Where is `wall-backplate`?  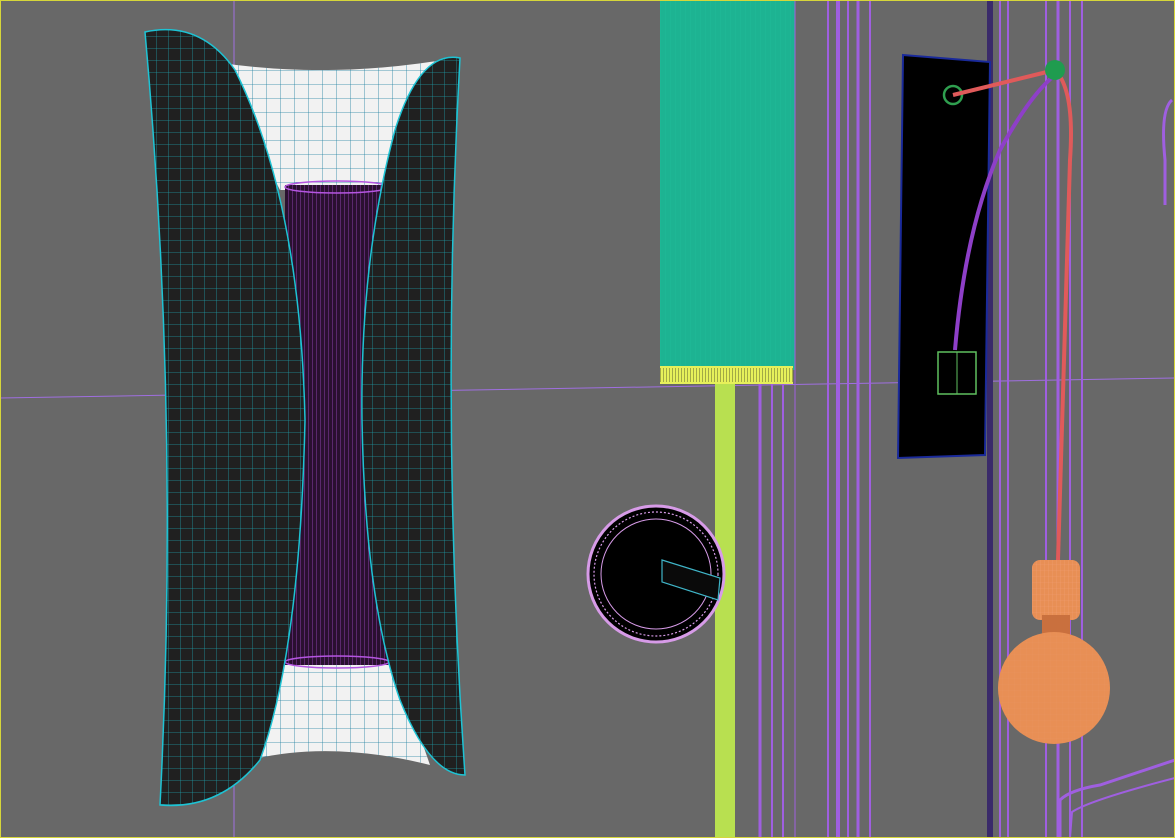 wall-backplate is located at coordinates (944, 256).